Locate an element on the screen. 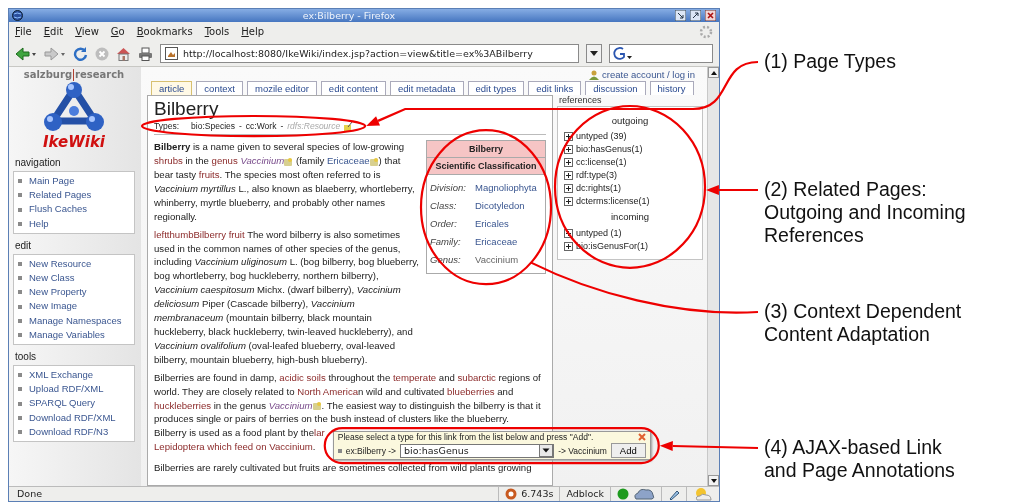 The image size is (1025, 502). sidebar-link: New Image is located at coordinates (53, 306).